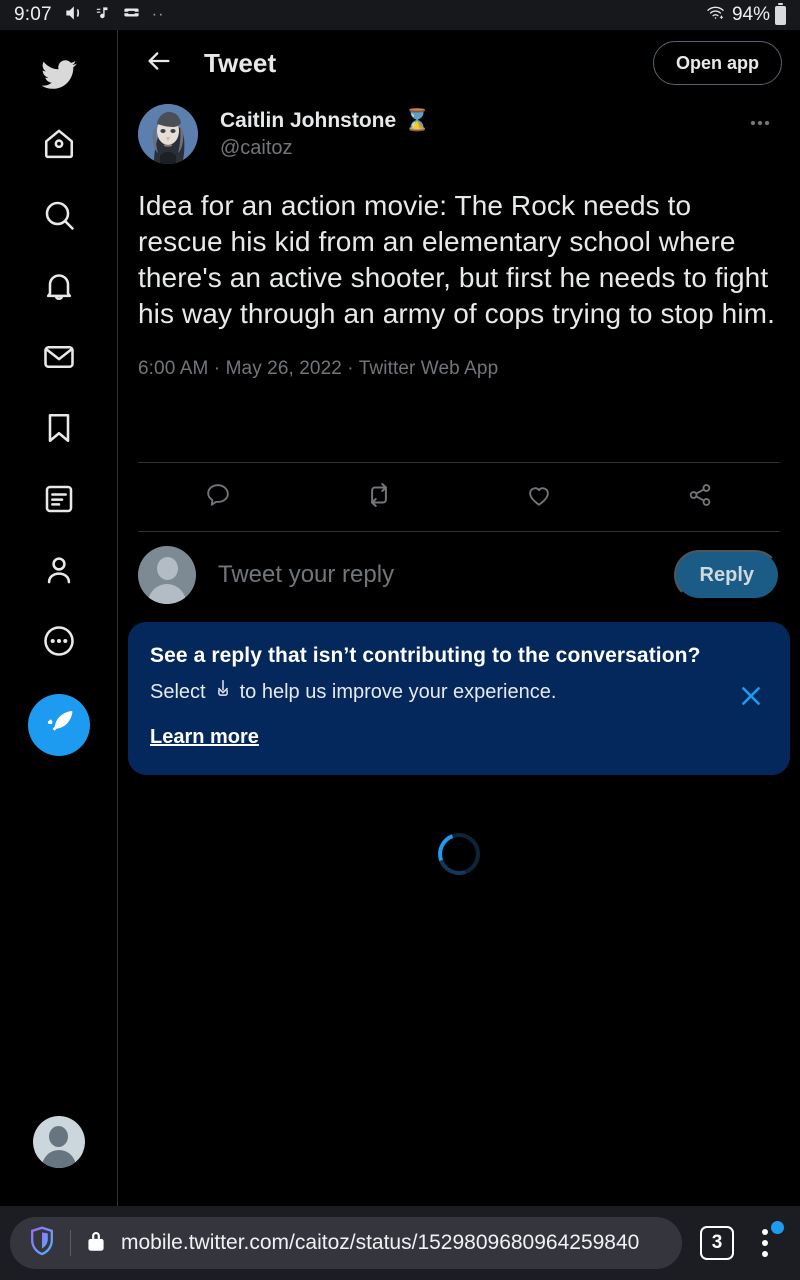 The image size is (800, 1280). I want to click on tweet-more-button, so click(760, 124).